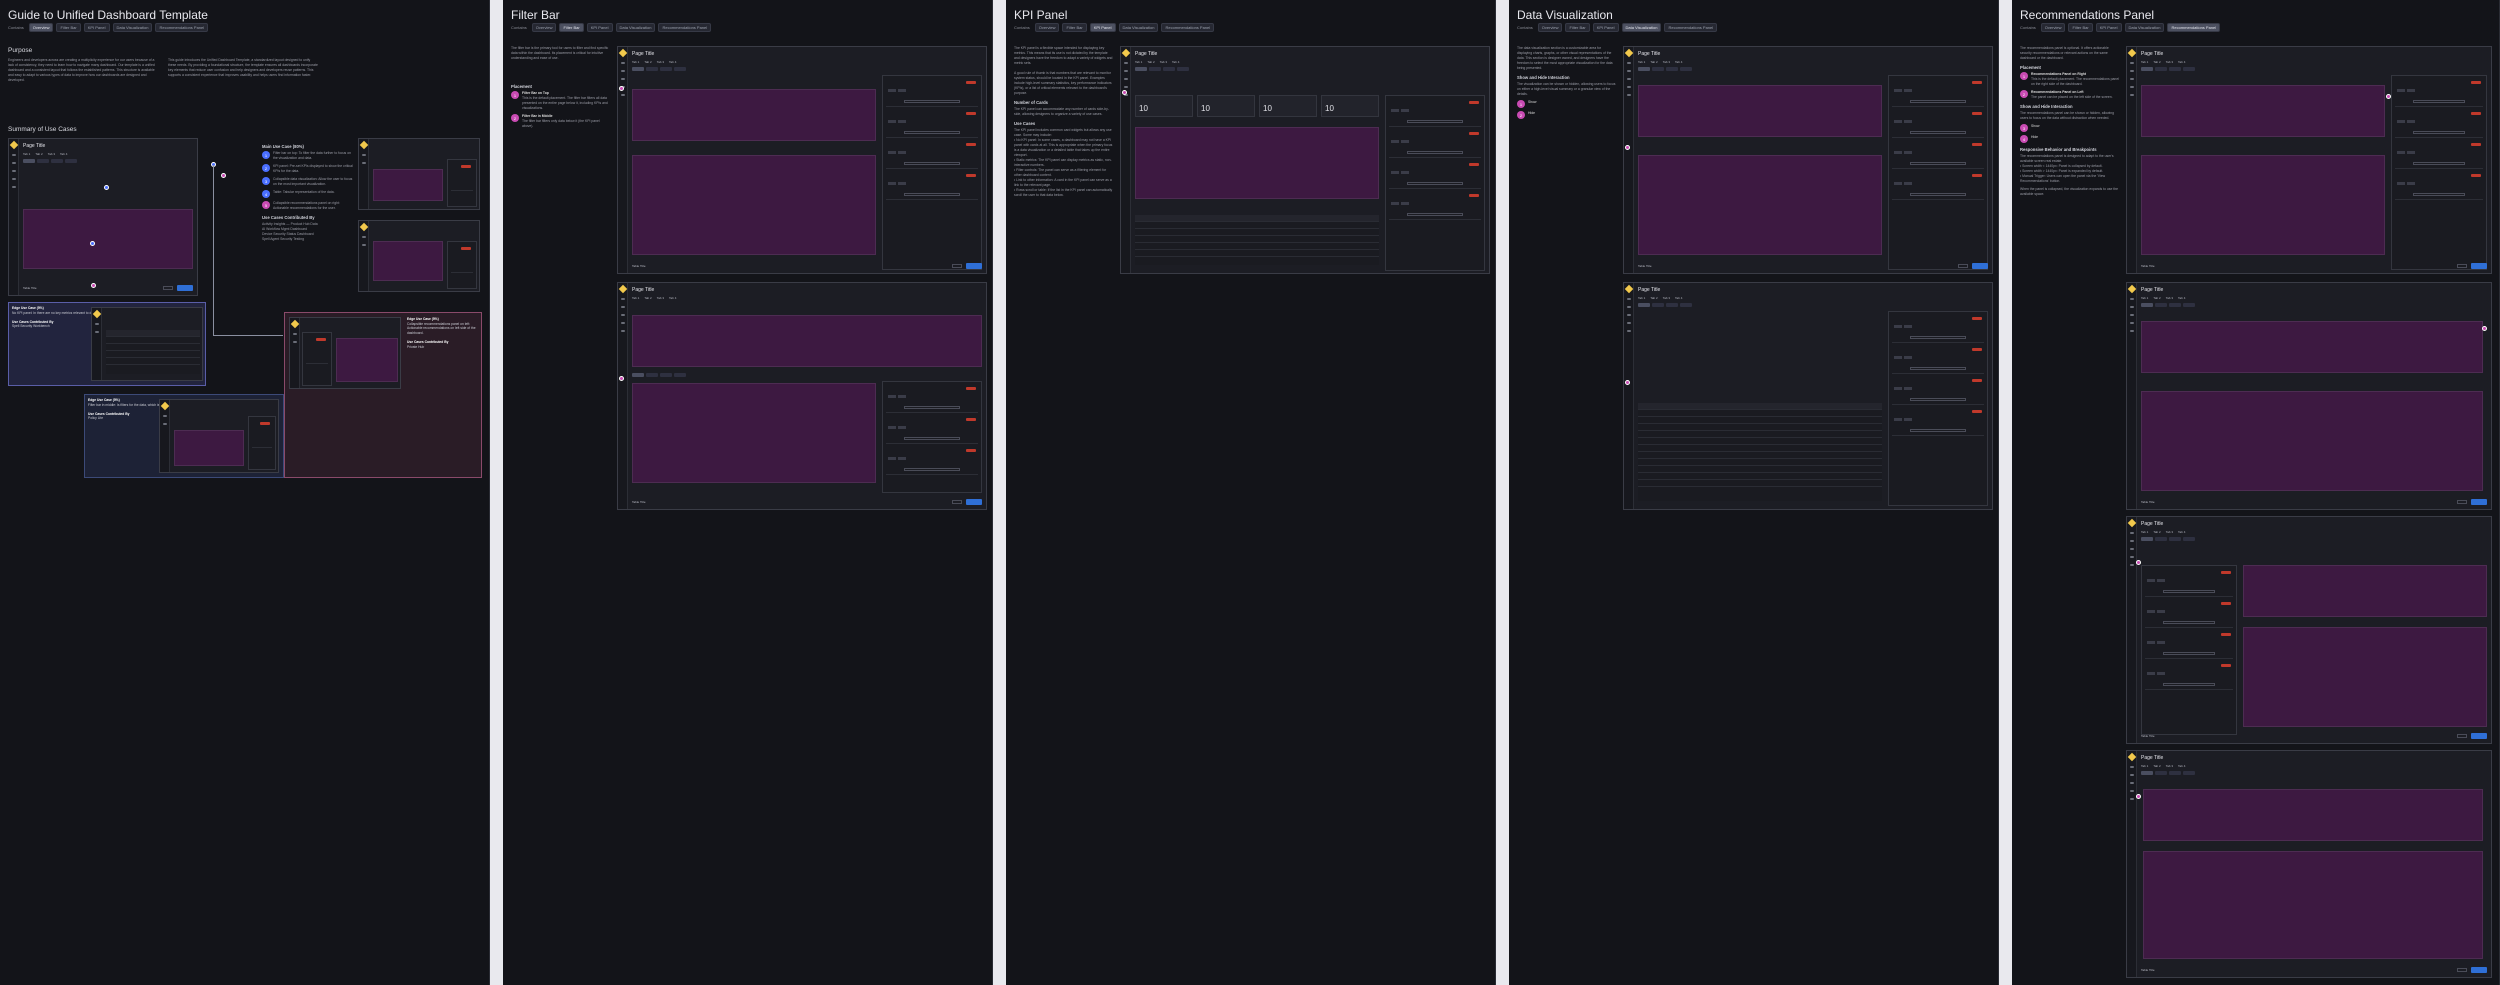 The height and width of the screenshot is (985, 2500). I want to click on edge-2-sub: Use Cases Contributed By, so click(109, 413).